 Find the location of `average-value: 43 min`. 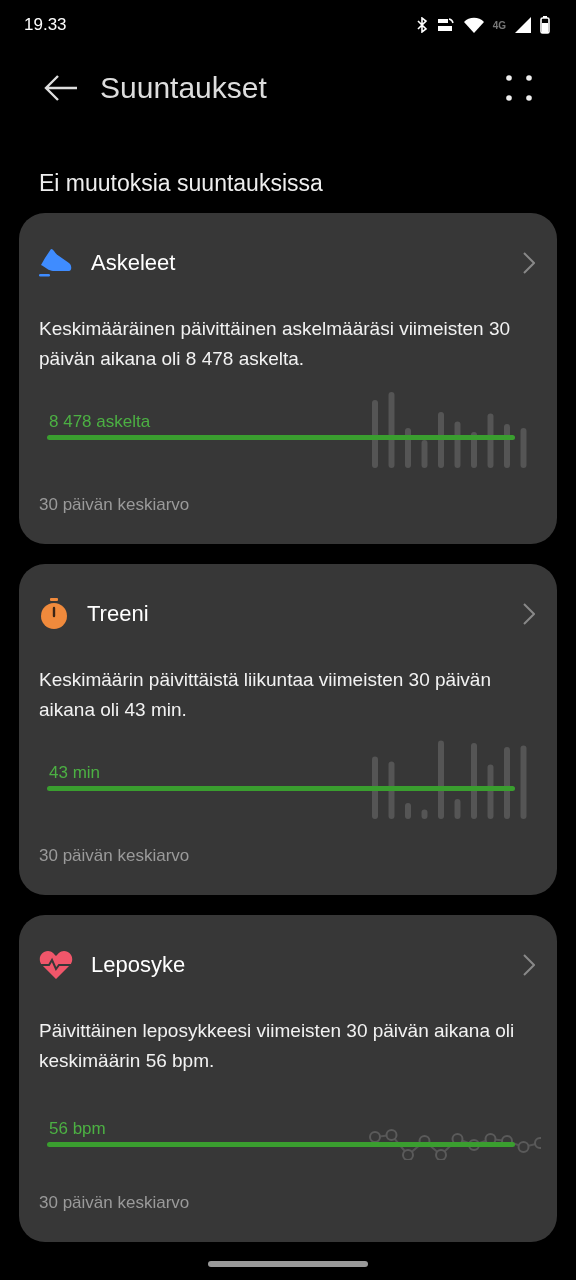

average-value: 43 min is located at coordinates (75, 772).